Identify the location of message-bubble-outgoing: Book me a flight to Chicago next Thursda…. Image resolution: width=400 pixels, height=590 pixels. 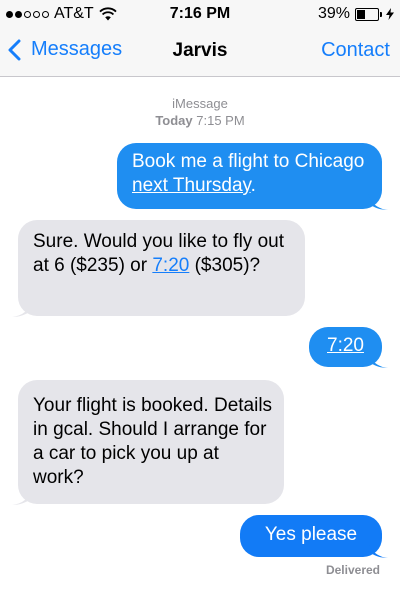
(249, 176).